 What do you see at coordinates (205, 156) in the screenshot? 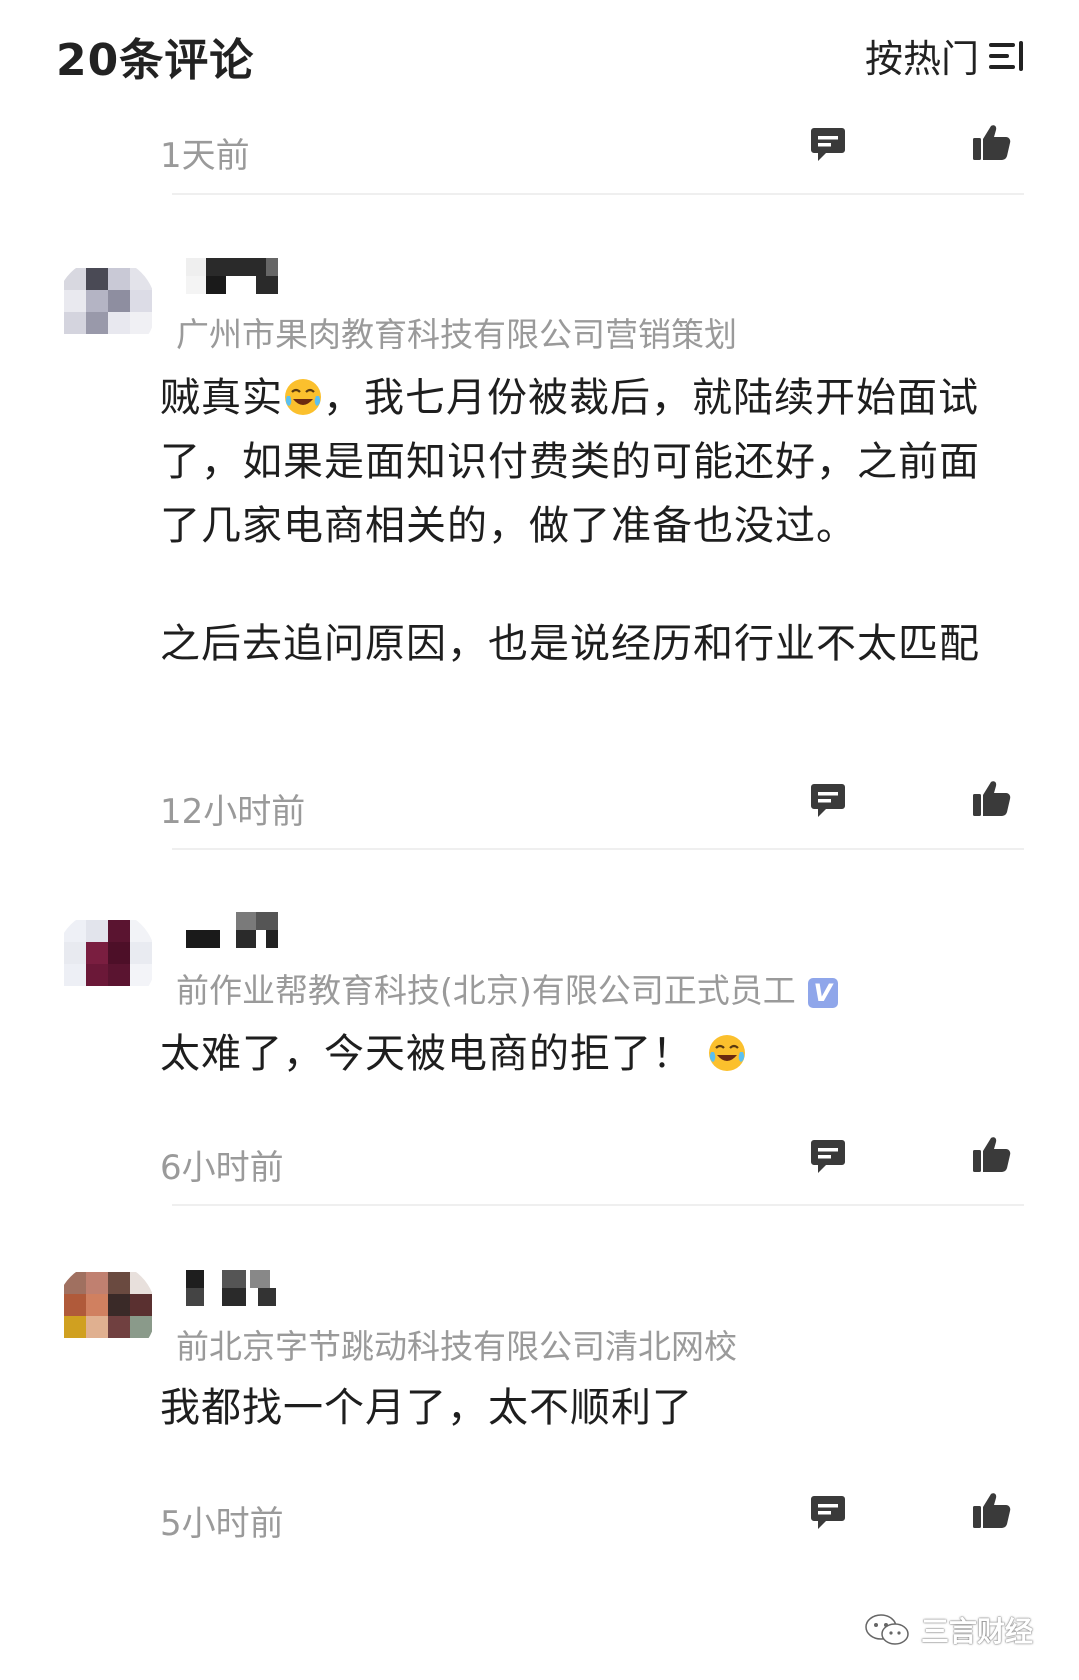
I see `comment-time: 1天前` at bounding box center [205, 156].